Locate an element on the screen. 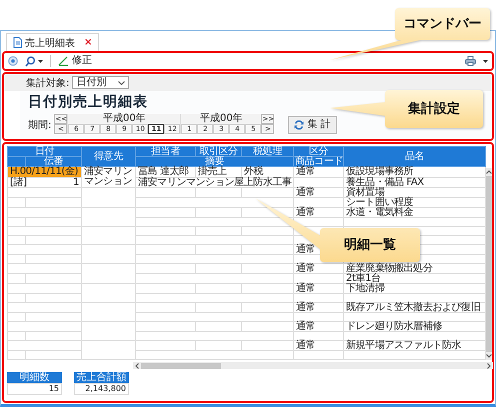 This screenshot has height=407, width=500. table-cell: 浦安マリンマンション屋上防水工事 is located at coordinates (215, 182).